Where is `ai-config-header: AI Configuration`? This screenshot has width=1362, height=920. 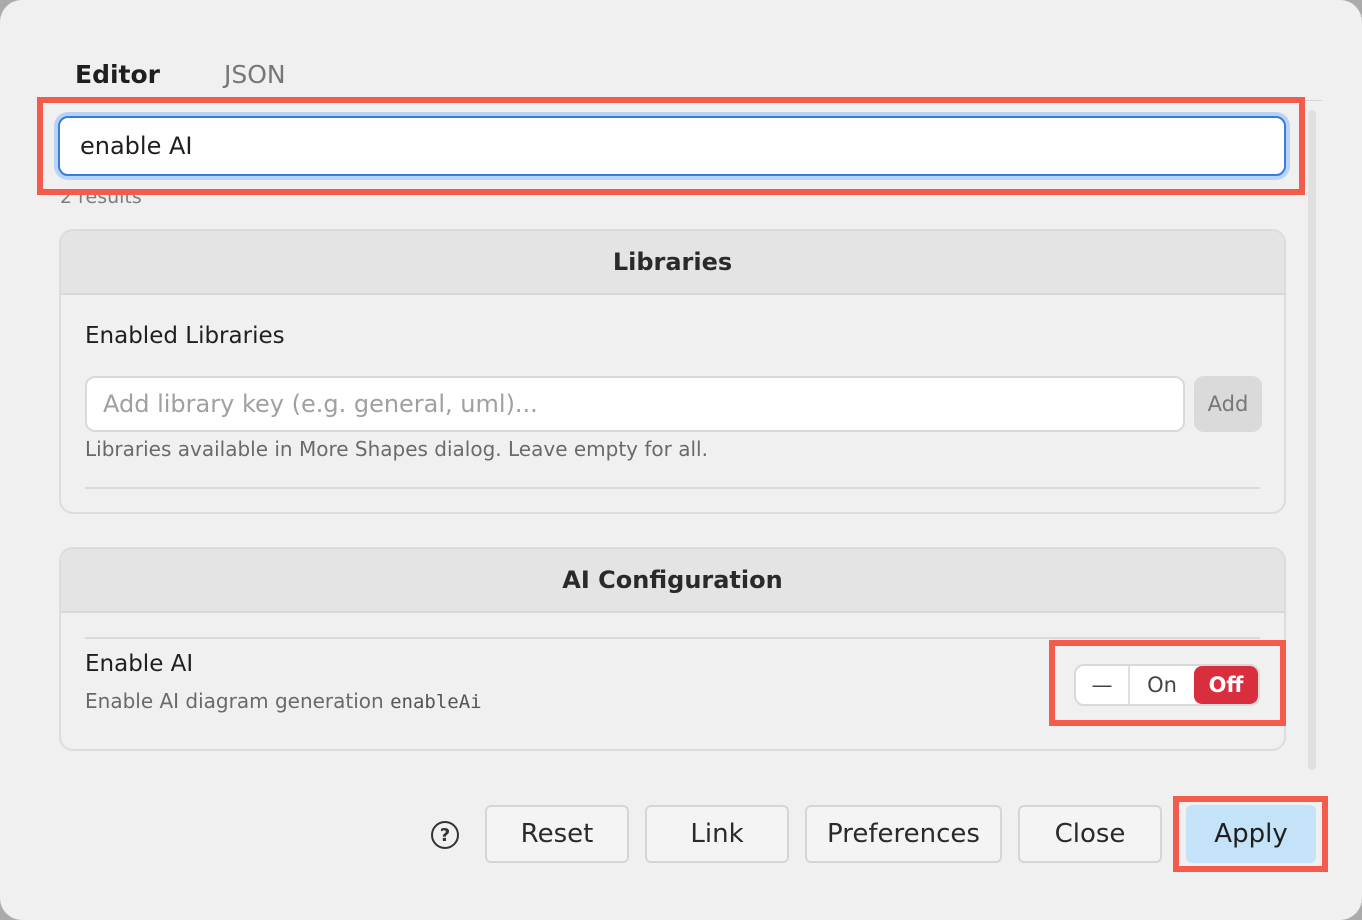 ai-config-header: AI Configuration is located at coordinates (672, 581).